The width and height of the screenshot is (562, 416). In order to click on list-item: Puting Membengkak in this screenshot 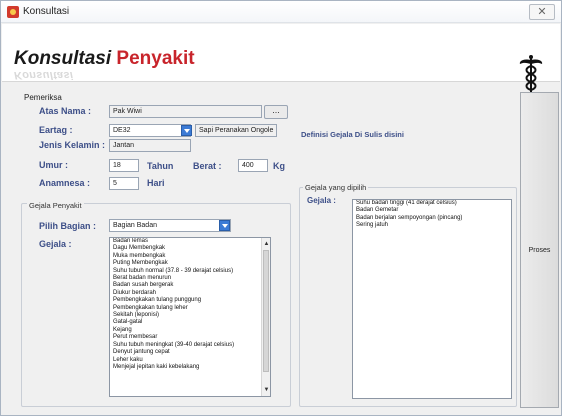, I will do `click(190, 263)`.